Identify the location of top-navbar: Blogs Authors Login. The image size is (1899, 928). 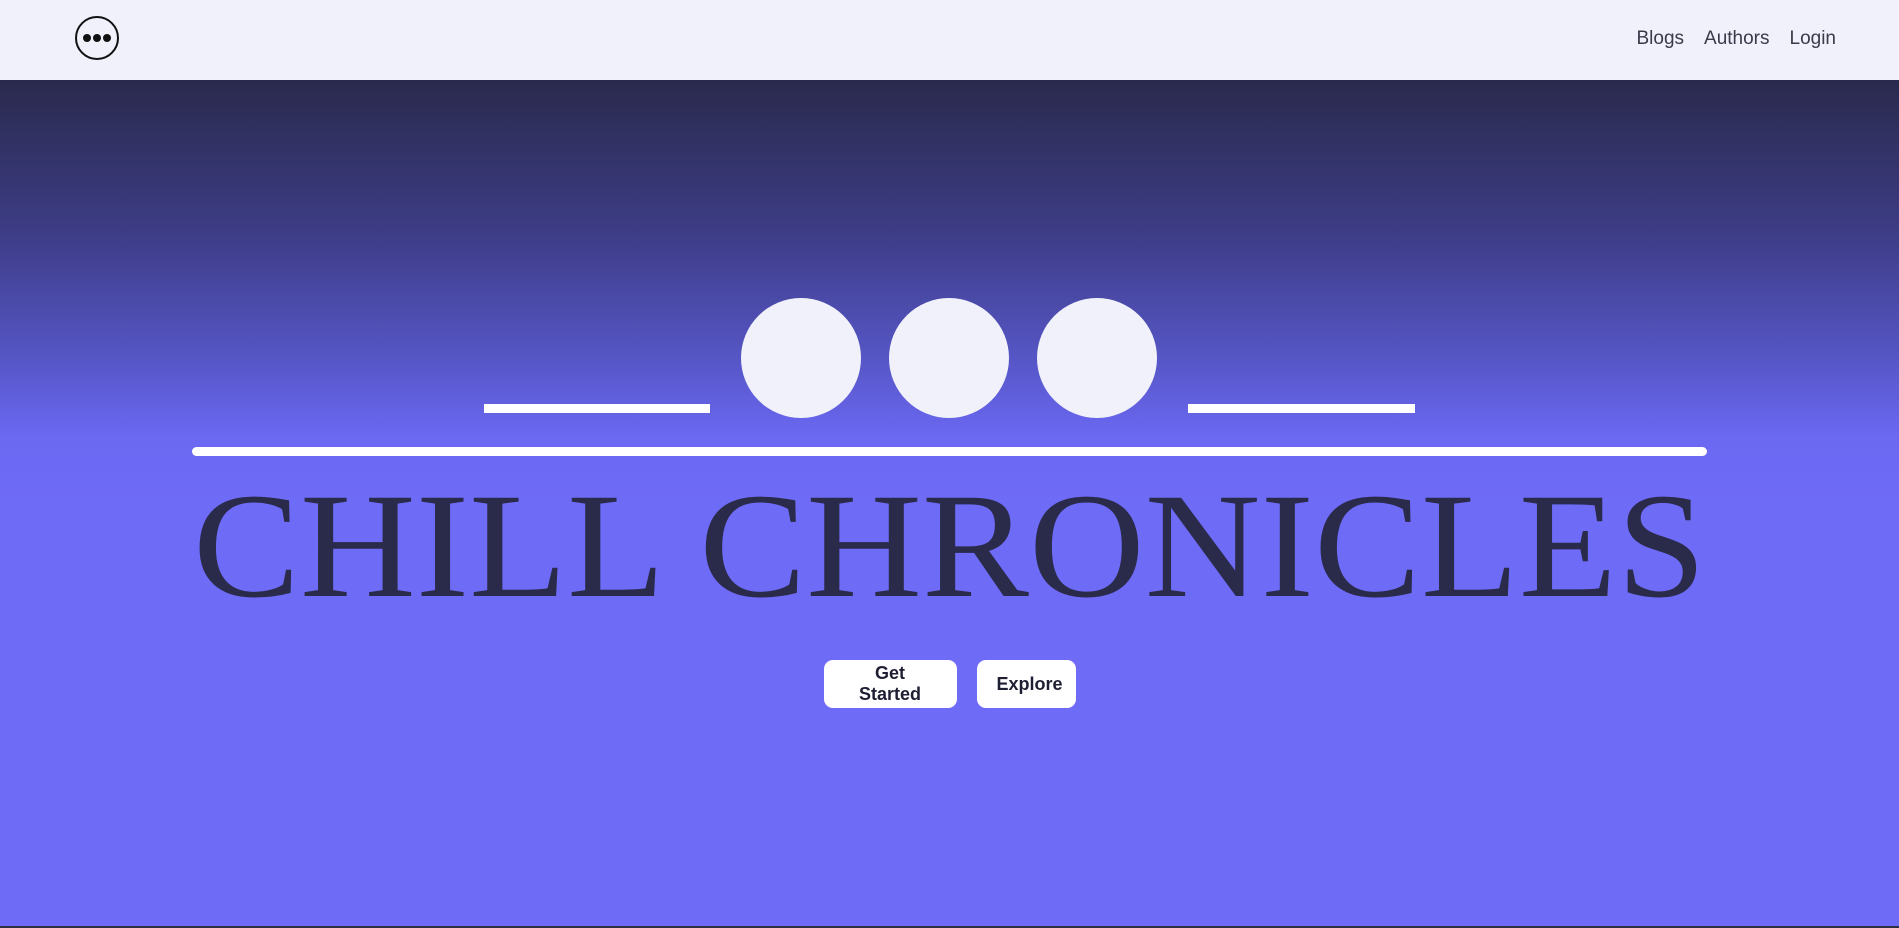
(949, 40).